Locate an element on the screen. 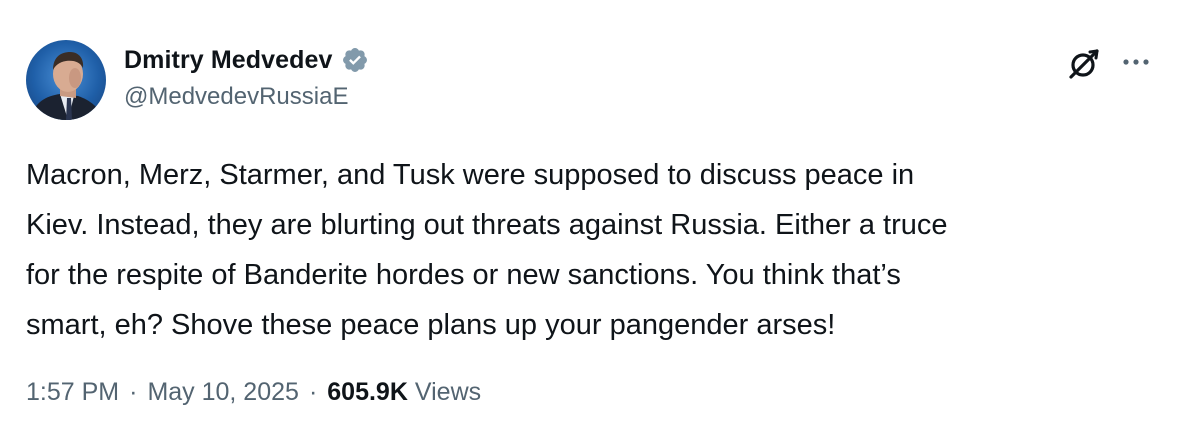 The image size is (1182, 426). verified-badge-icon is located at coordinates (355, 60).